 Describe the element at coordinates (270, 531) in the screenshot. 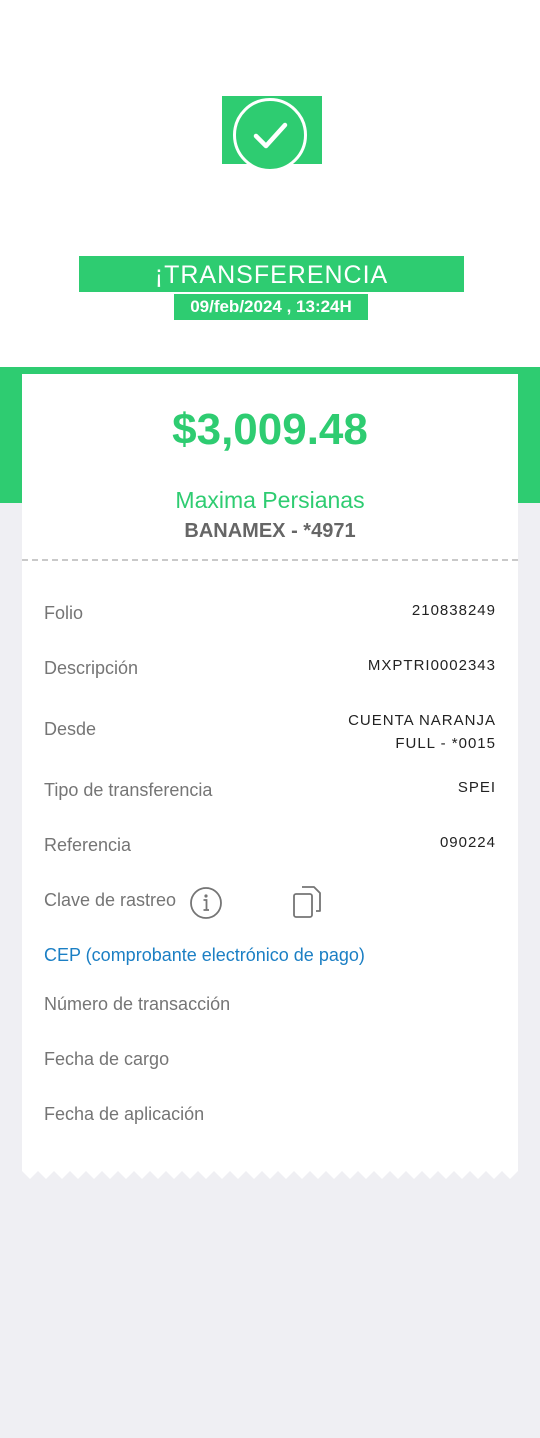

I see `recipient-bank: BANAMEX - *4971` at that location.